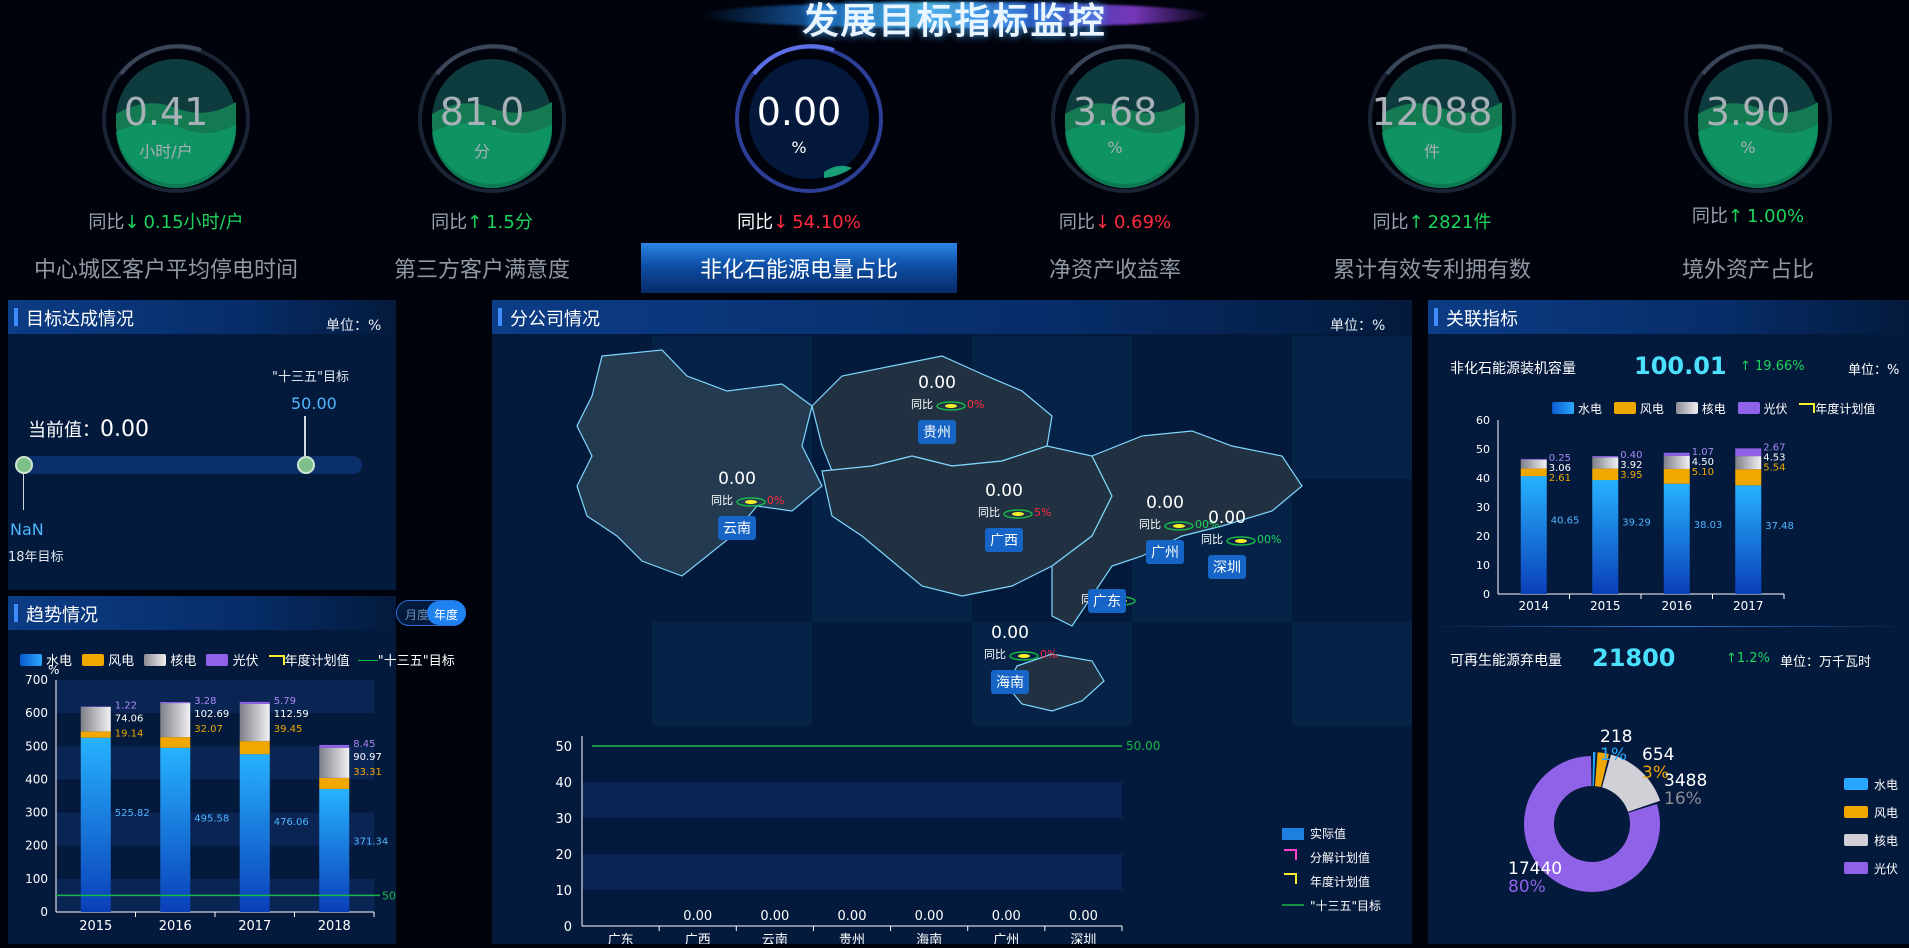 This screenshot has height=948, width=1909. Describe the element at coordinates (799, 268) in the screenshot. I see `tab-kpi-2: 非化石能源电量占比` at that location.